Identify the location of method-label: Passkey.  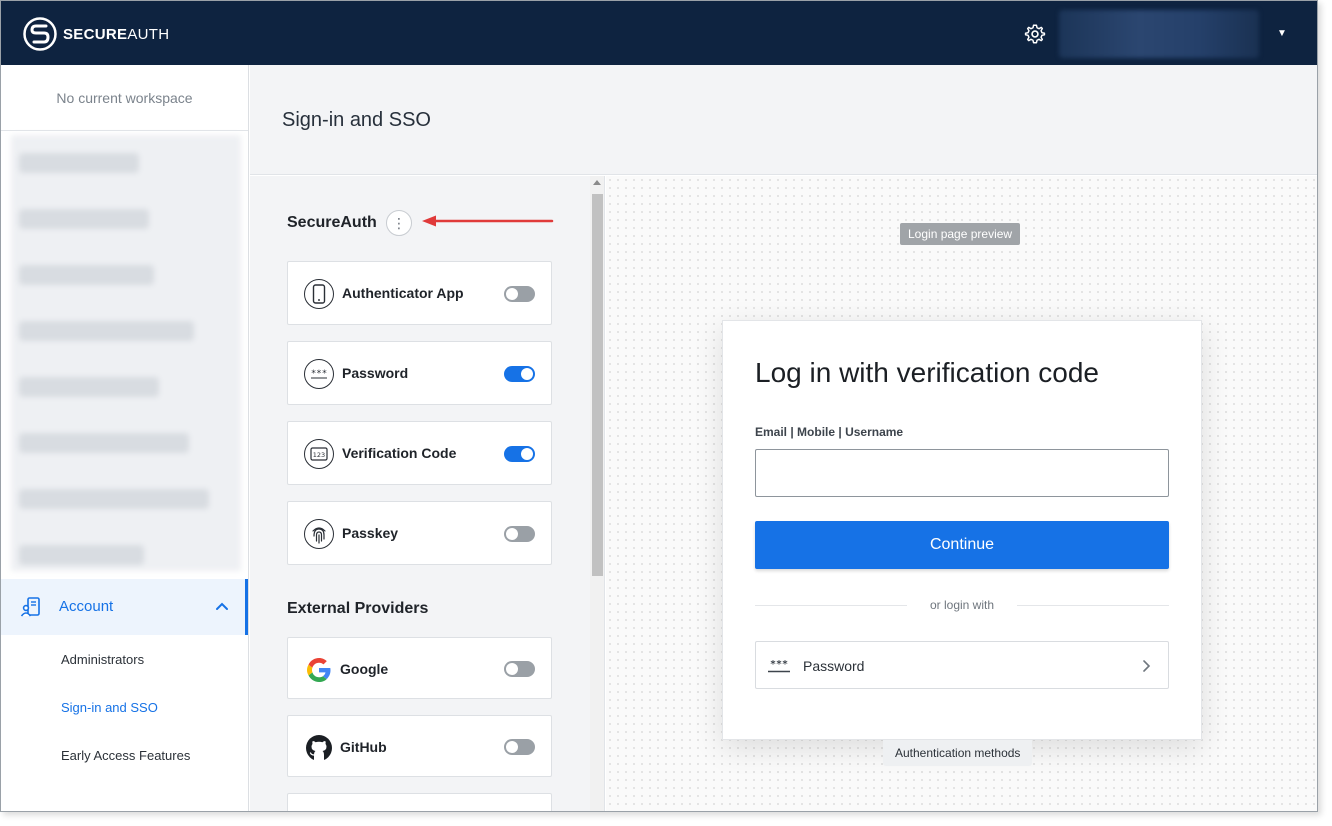
(370, 533).